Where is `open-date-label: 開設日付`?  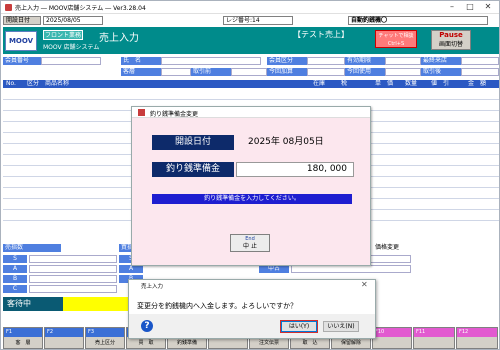 open-date-label: 開設日付 is located at coordinates (22, 20).